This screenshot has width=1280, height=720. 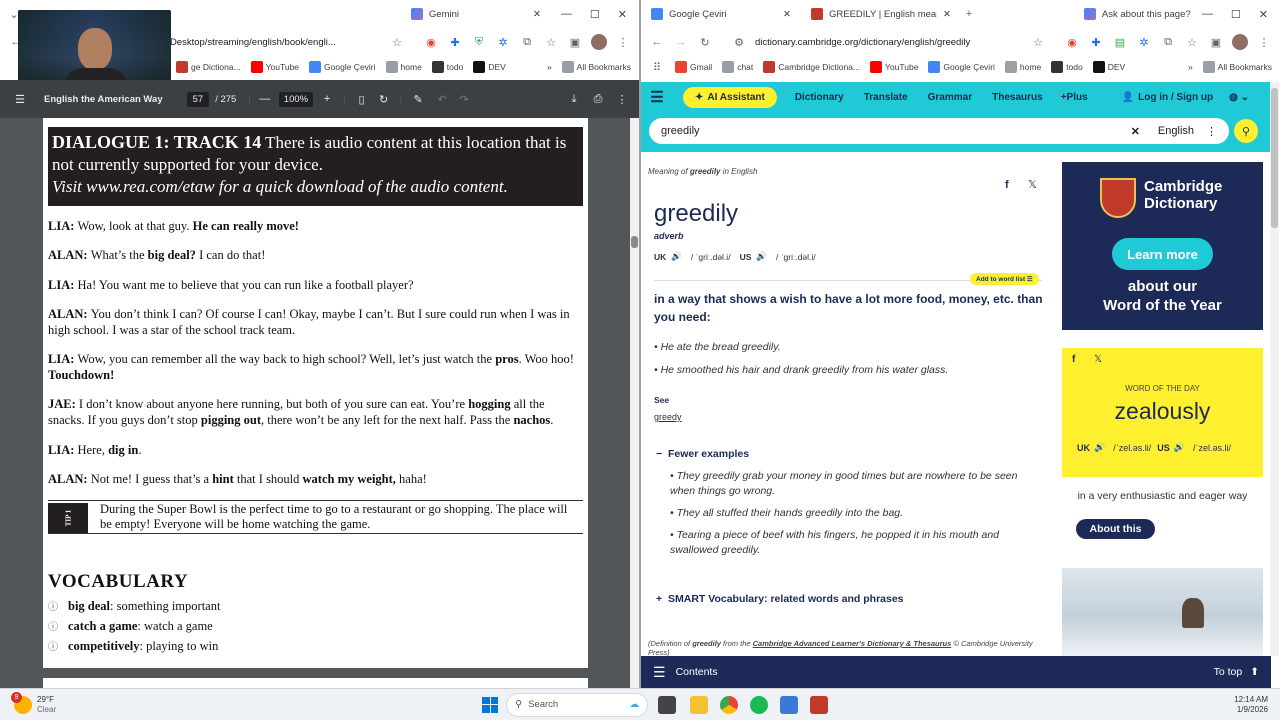 I want to click on page-number-input: 57, so click(x=198, y=99).